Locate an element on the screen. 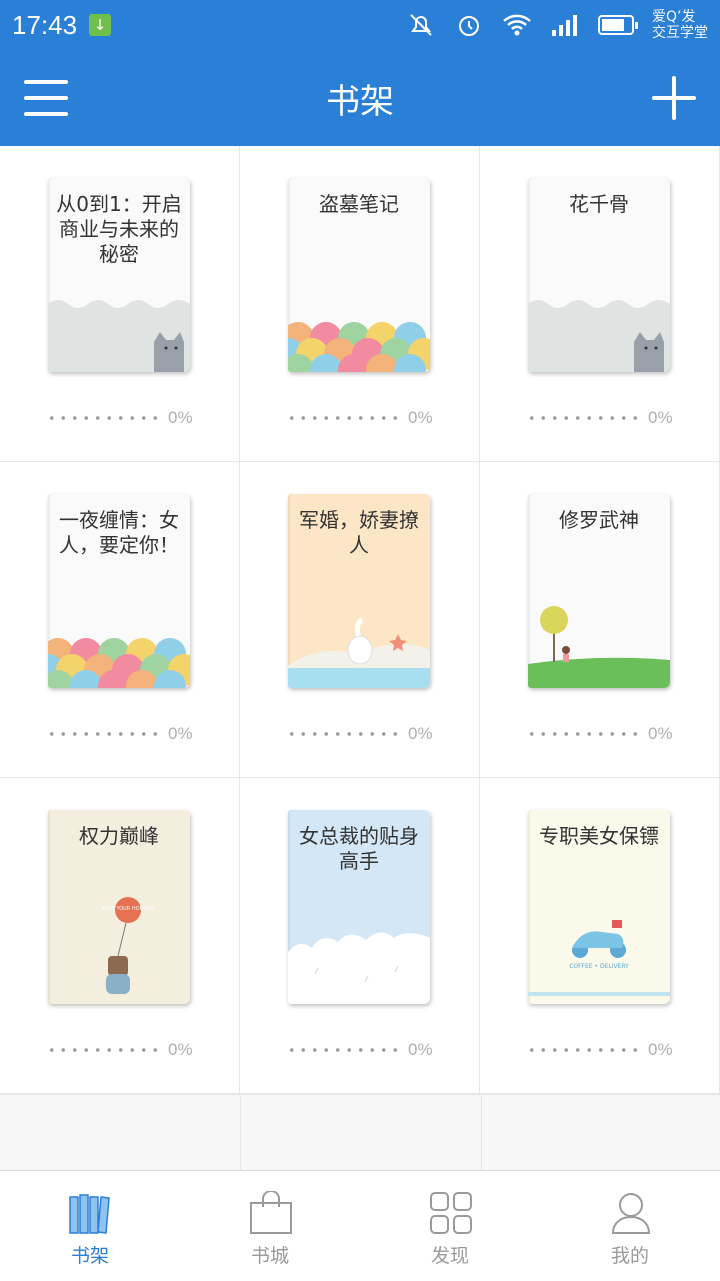  download-icon: ↓ is located at coordinates (100, 25).